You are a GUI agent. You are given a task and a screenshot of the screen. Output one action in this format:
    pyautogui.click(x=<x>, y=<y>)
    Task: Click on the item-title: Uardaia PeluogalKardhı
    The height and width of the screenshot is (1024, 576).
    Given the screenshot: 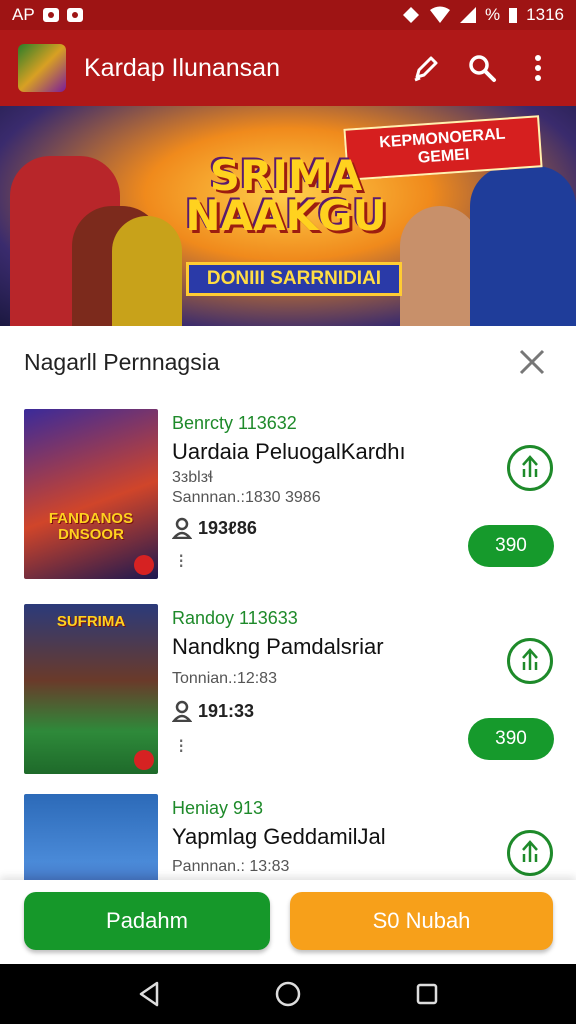 What is the action you would take?
    pyautogui.click(x=289, y=451)
    